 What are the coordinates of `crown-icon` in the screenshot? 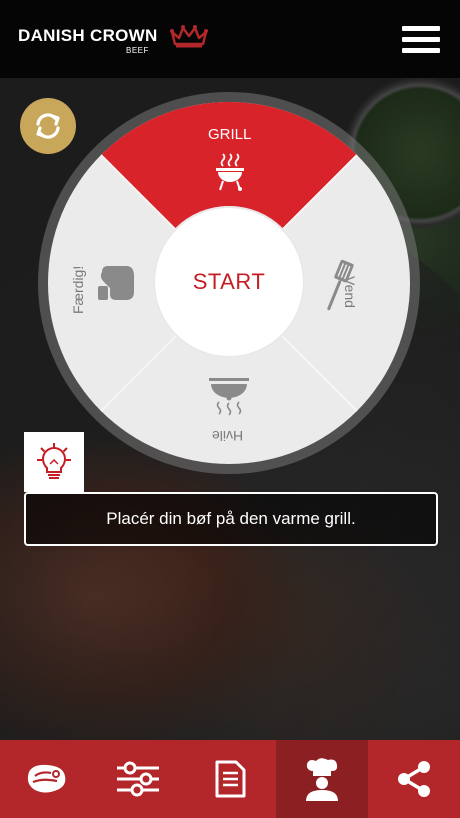 It's located at (189, 36).